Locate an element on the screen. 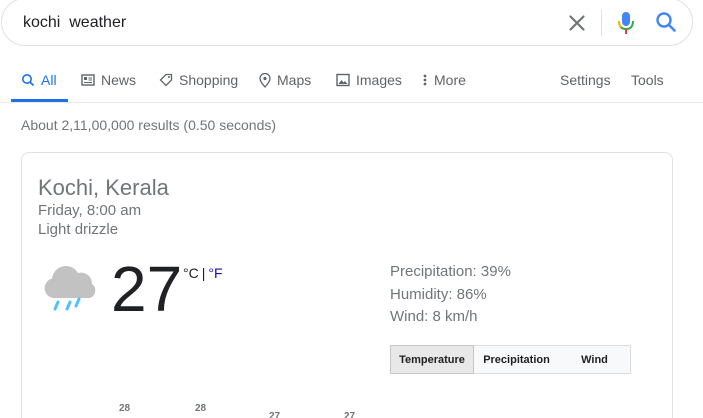 This screenshot has width=703, height=418. tab-label: More is located at coordinates (450, 80).